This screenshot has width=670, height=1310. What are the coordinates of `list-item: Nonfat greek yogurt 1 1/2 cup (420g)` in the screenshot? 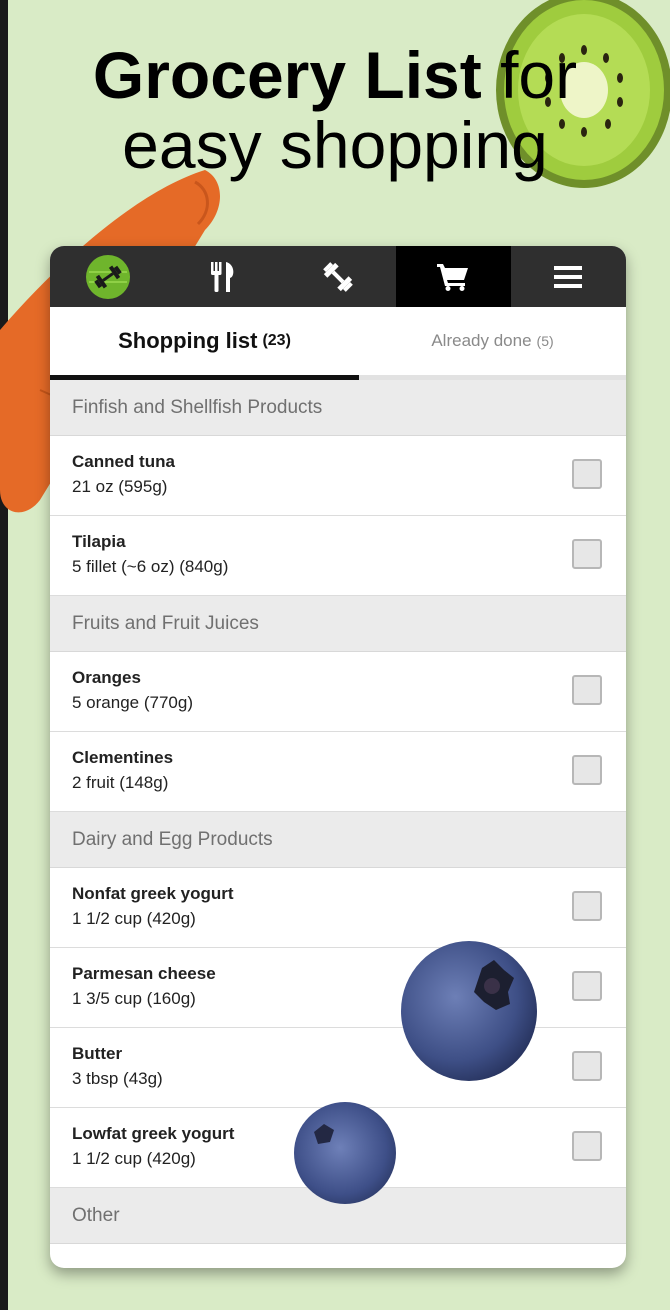 It's located at (338, 908).